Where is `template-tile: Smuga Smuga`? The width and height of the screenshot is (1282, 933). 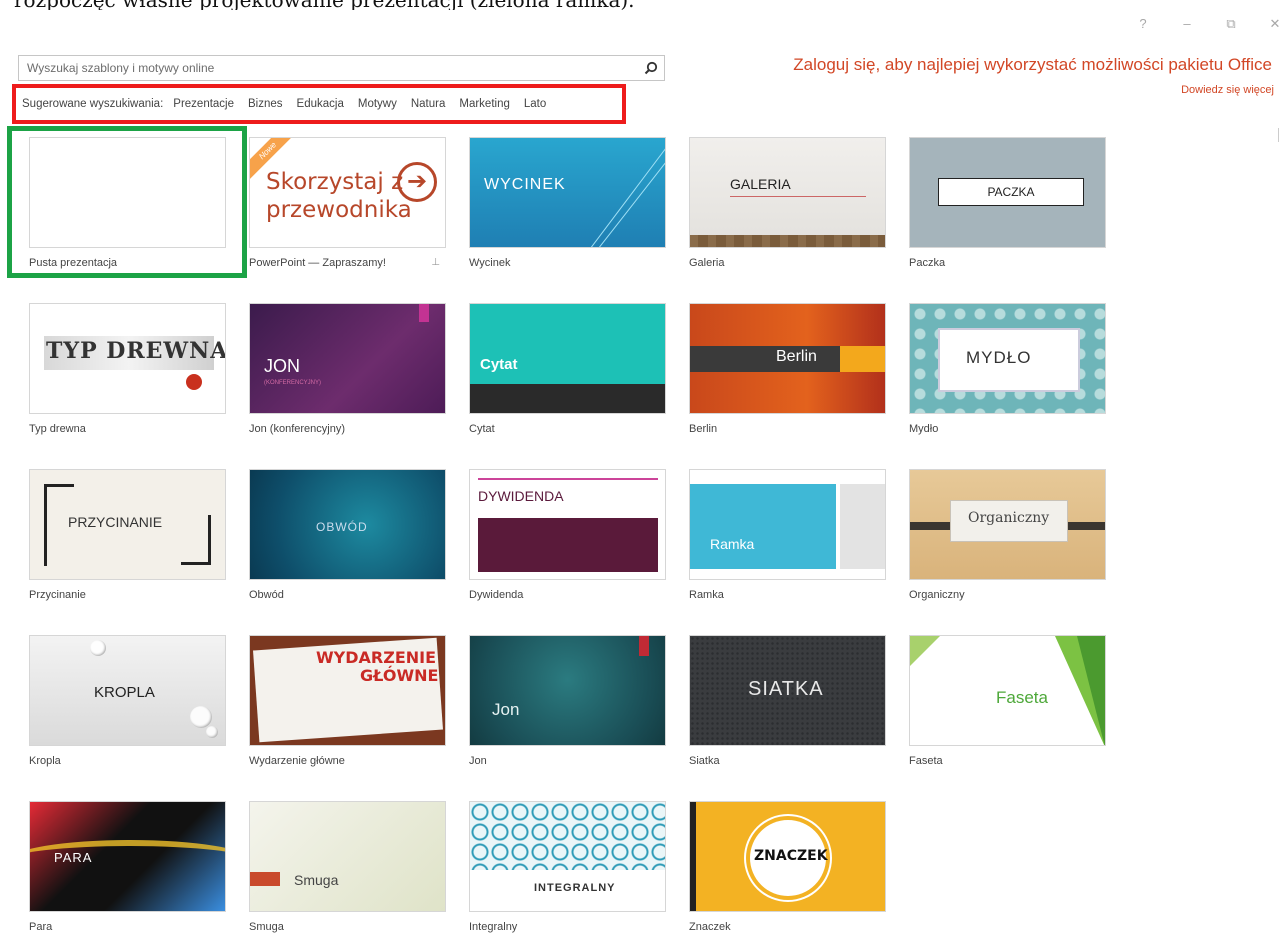
template-tile: Smuga Smuga is located at coordinates (347, 867).